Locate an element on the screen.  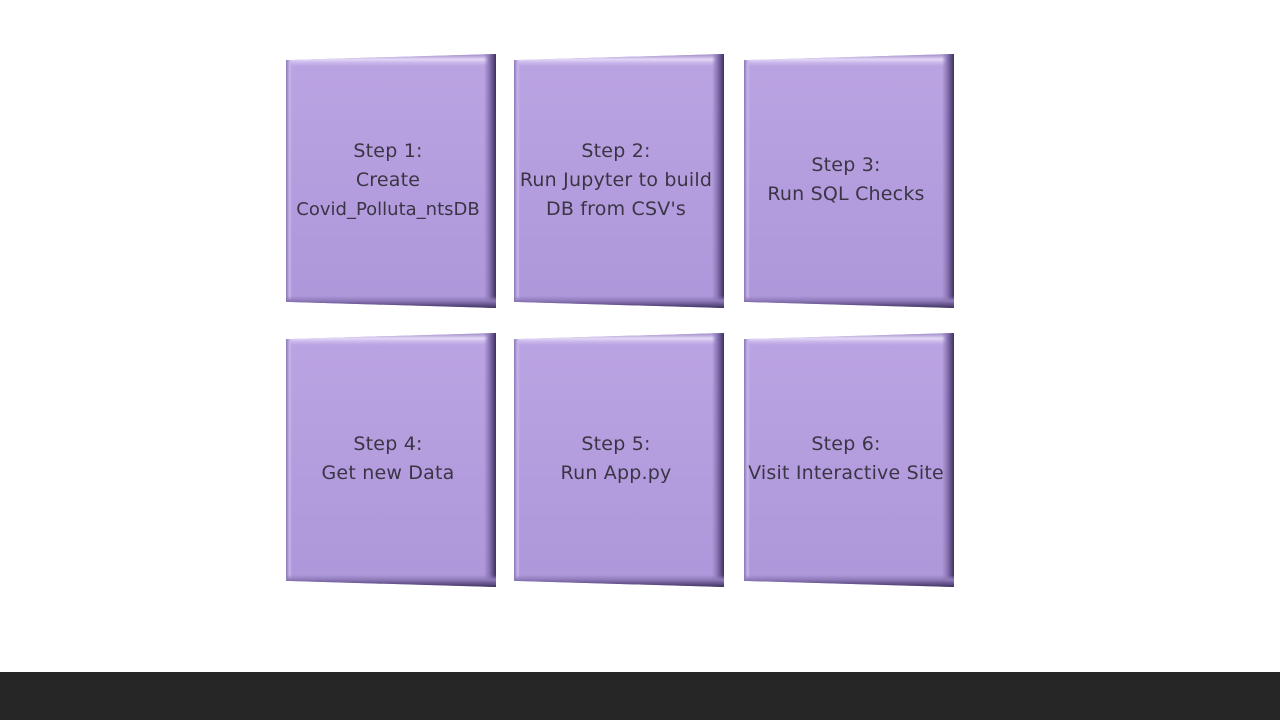
step-3-tile: Step 3: Run SQL Checks is located at coordinates (849, 181).